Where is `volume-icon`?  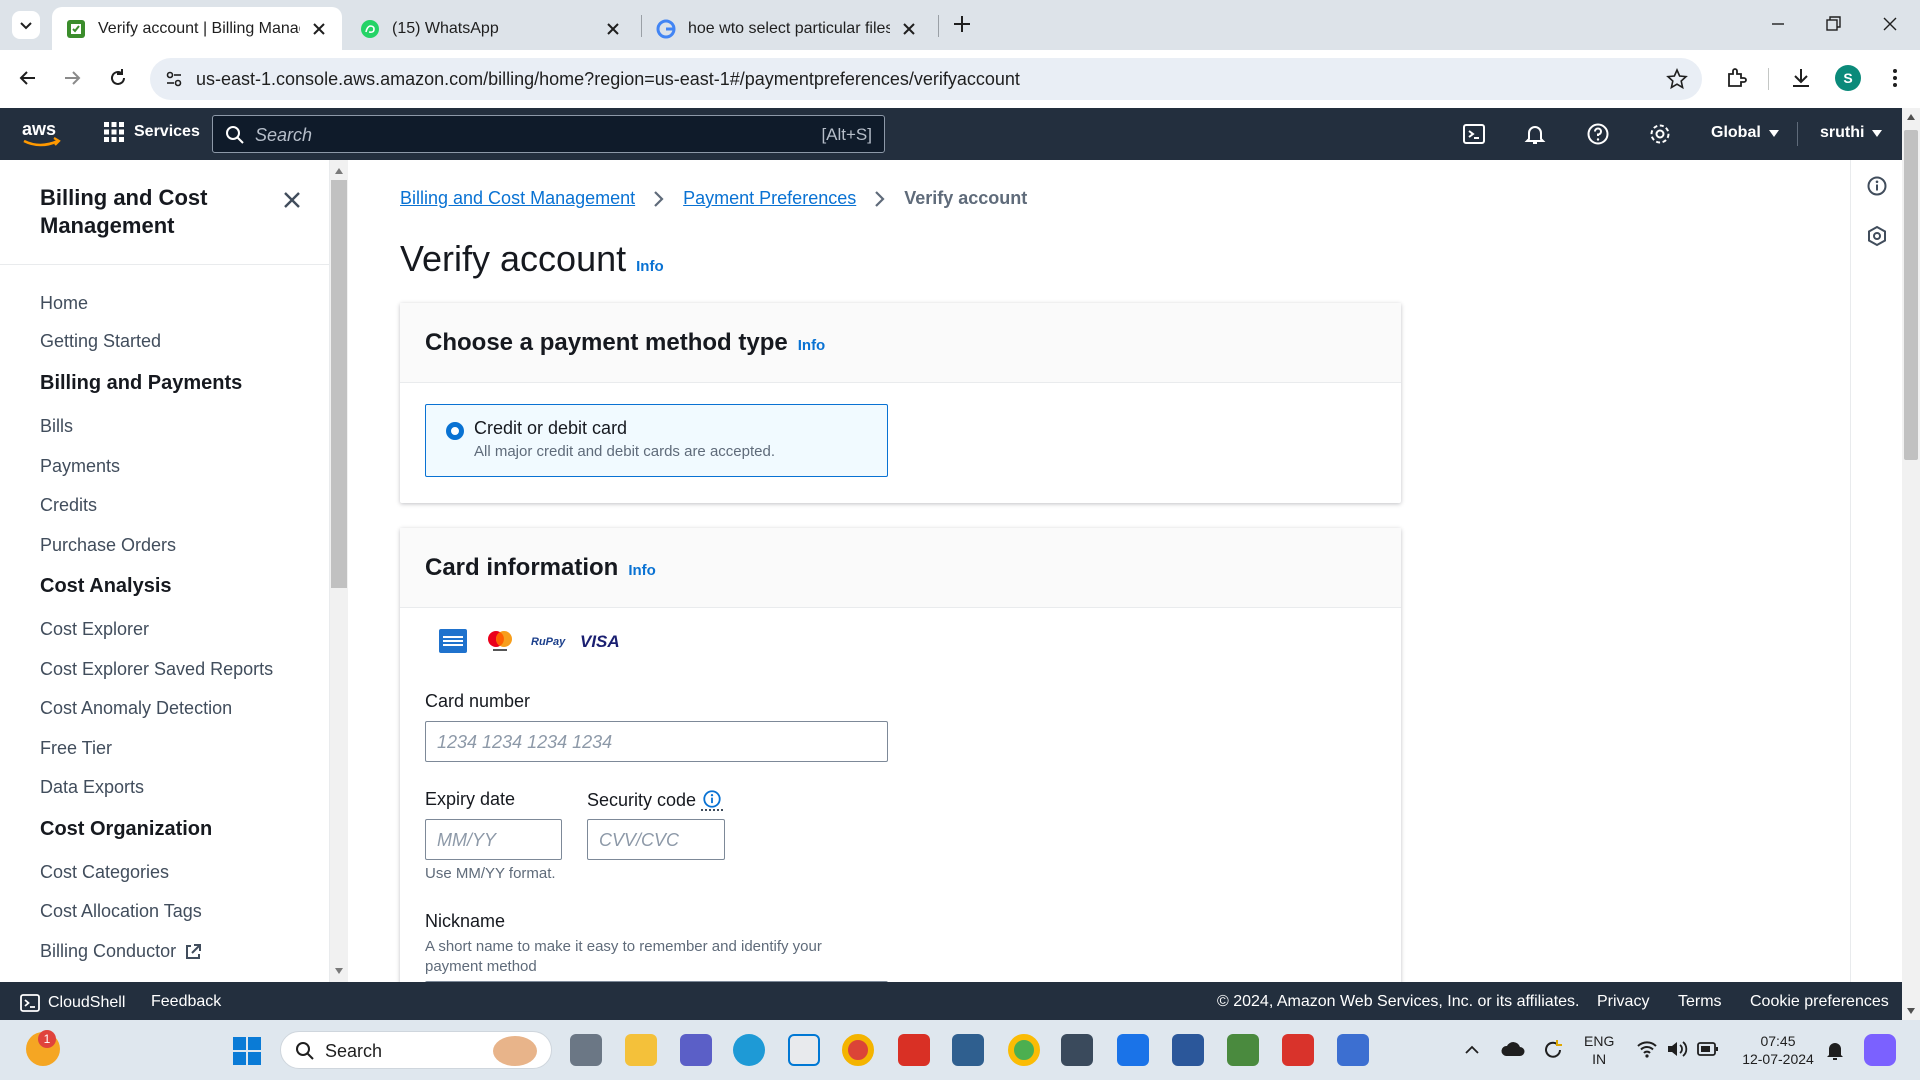
volume-icon is located at coordinates (1677, 1049).